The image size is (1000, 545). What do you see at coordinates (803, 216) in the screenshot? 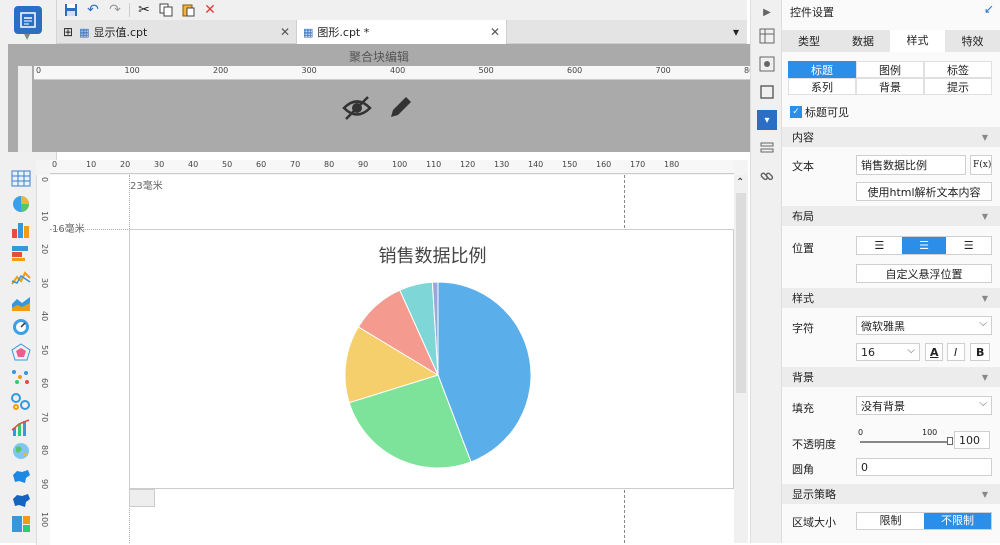
I see `section-title: 布局` at bounding box center [803, 216].